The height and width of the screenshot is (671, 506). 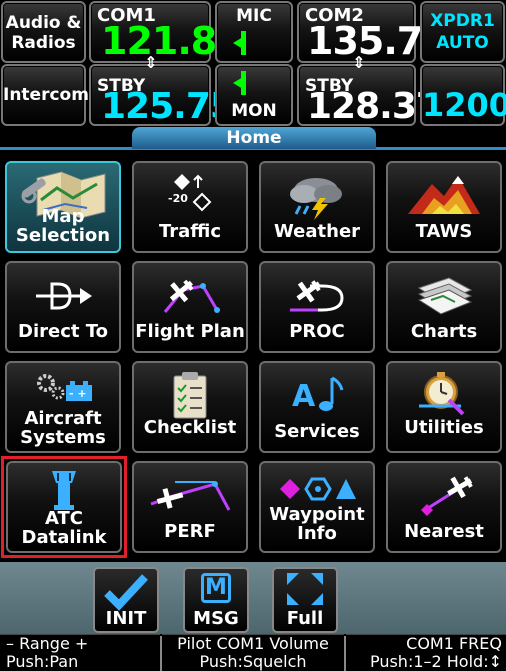 What do you see at coordinates (63, 428) in the screenshot?
I see `aircraft-systems-label: Aircraft Systems` at bounding box center [63, 428].